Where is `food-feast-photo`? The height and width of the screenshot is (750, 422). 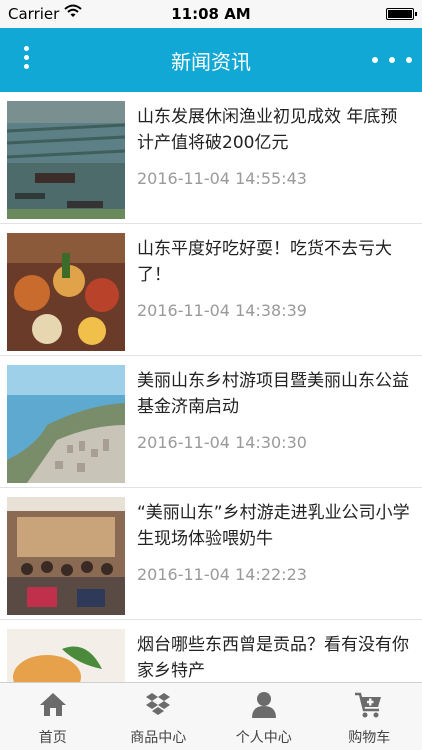 food-feast-photo is located at coordinates (66, 292).